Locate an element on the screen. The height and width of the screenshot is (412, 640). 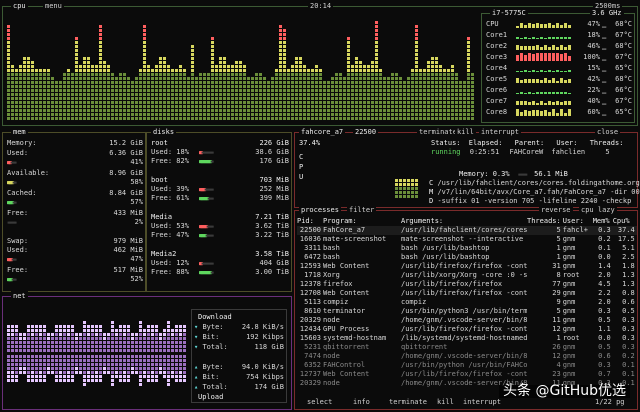
process-column-header: Pid: is located at coordinates (310, 221).